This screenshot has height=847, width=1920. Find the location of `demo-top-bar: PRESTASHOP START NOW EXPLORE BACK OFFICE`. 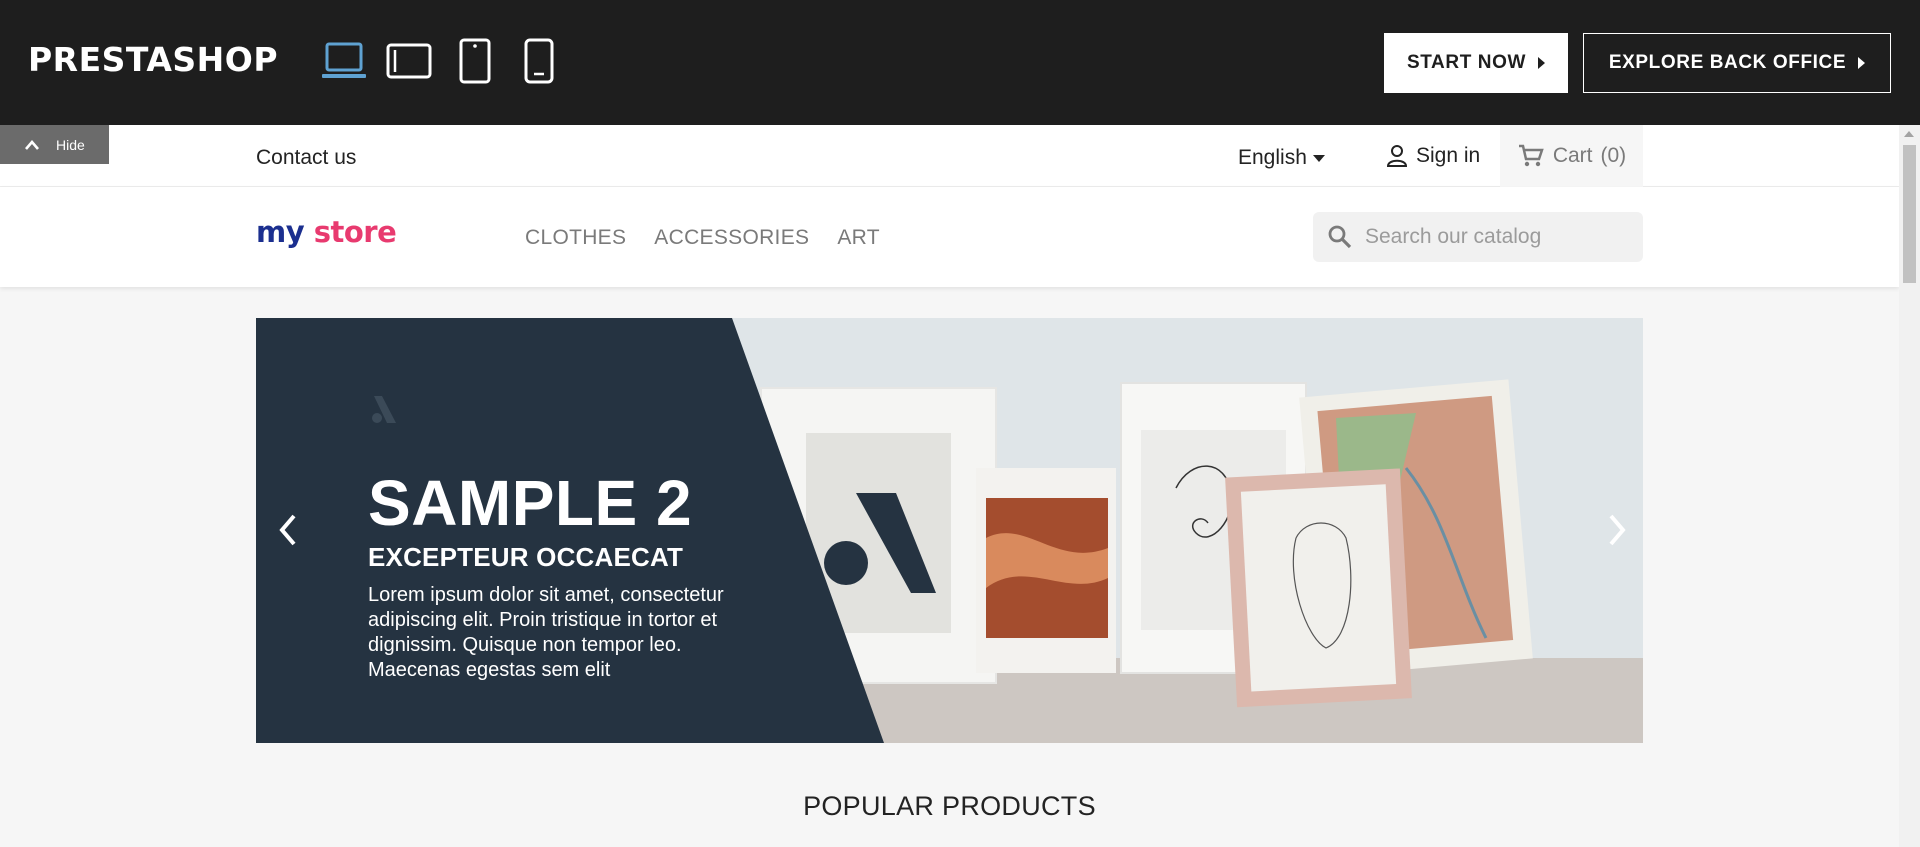

demo-top-bar: PRESTASHOP START NOW EXPLORE BACK OFFICE is located at coordinates (960, 62).